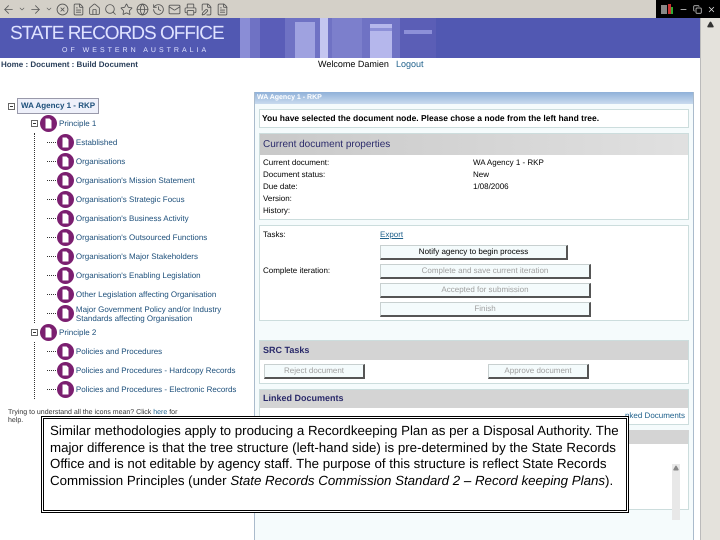 The image size is (720, 540). I want to click on property-label: Document status:, so click(294, 174).